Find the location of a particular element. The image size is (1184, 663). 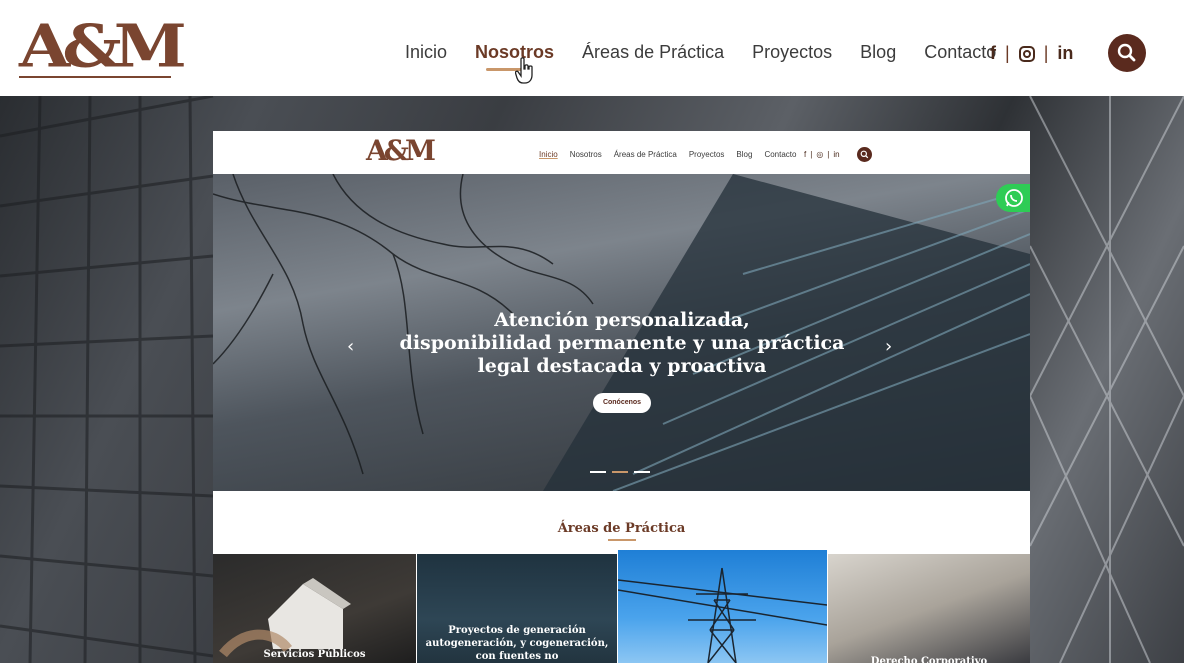

practice-card-servicios-publicos: Servicios Públicos is located at coordinates (314, 608).